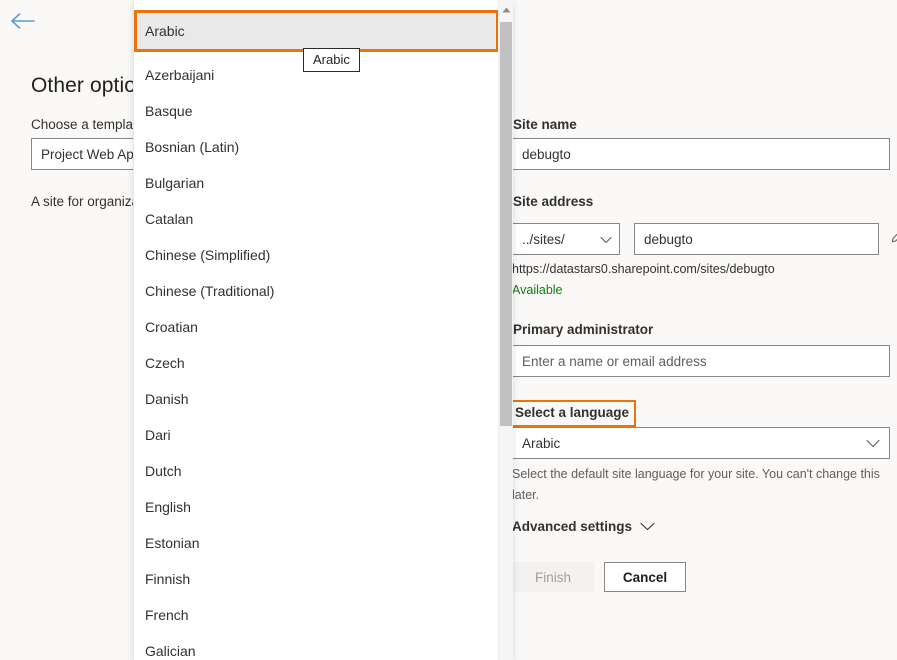 The image size is (897, 660). Describe the element at coordinates (543, 239) in the screenshot. I see `site-path-value: ../sites/` at that location.